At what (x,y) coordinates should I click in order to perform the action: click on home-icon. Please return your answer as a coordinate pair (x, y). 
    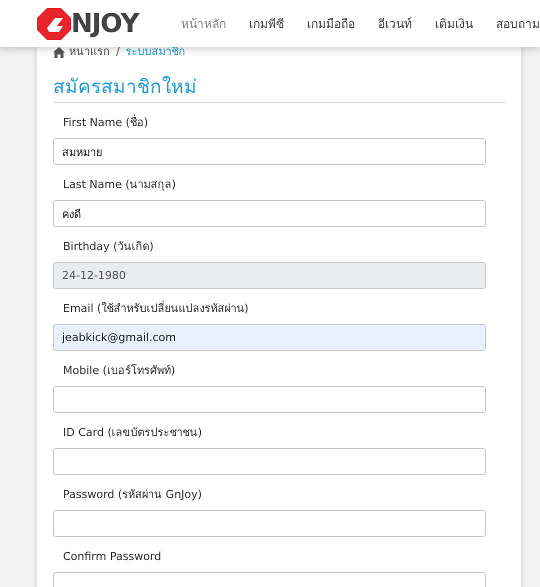
    Looking at the image, I should click on (59, 52).